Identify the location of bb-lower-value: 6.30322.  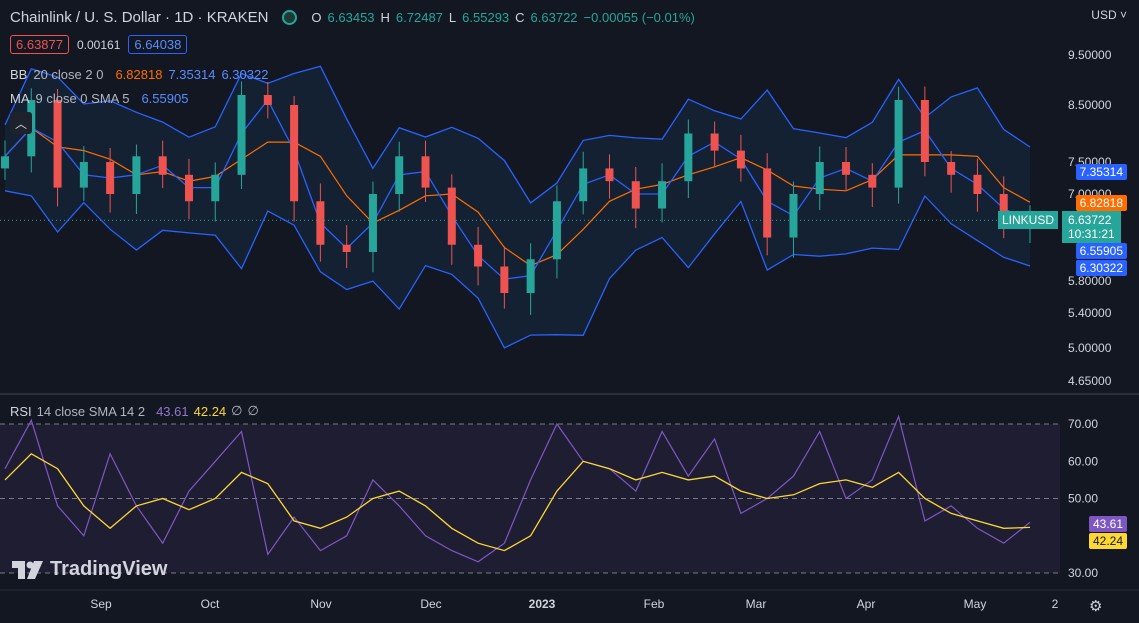
(245, 74).